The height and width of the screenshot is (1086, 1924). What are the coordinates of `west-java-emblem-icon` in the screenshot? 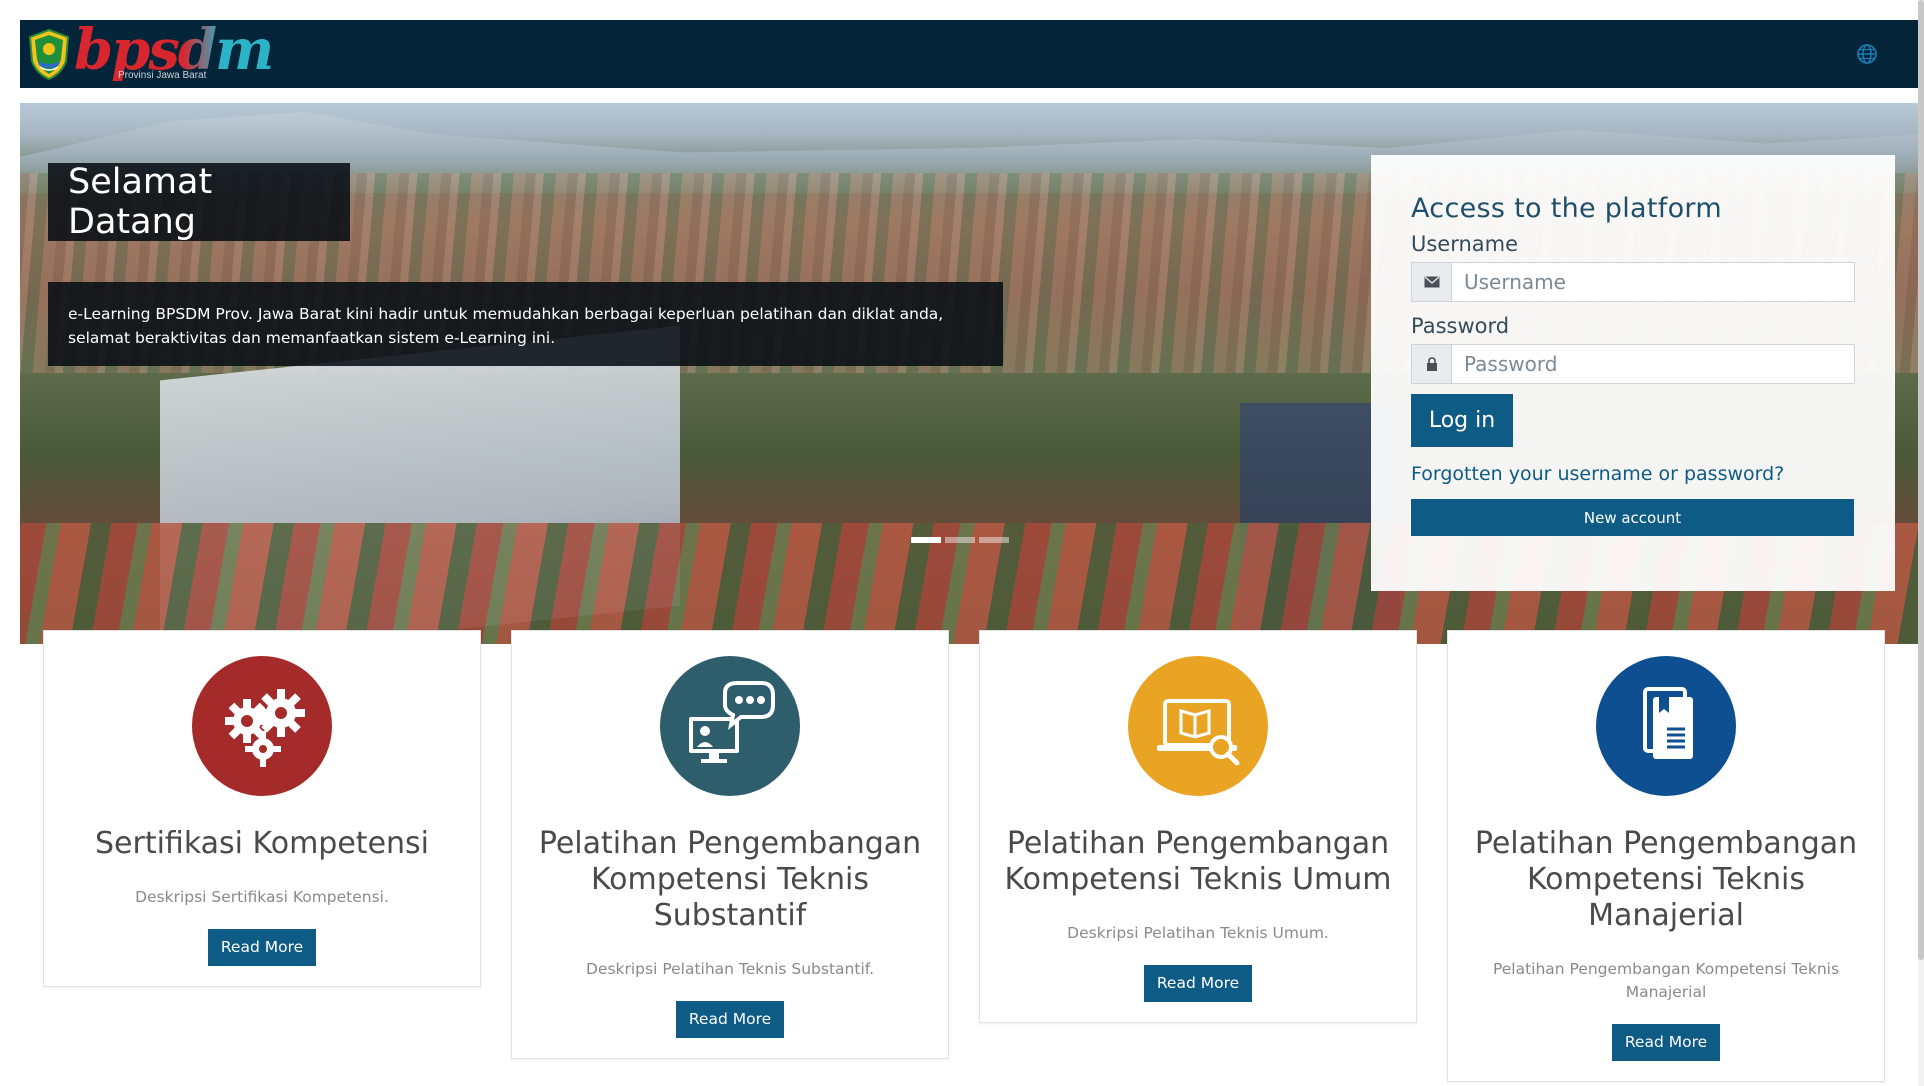 It's located at (49, 54).